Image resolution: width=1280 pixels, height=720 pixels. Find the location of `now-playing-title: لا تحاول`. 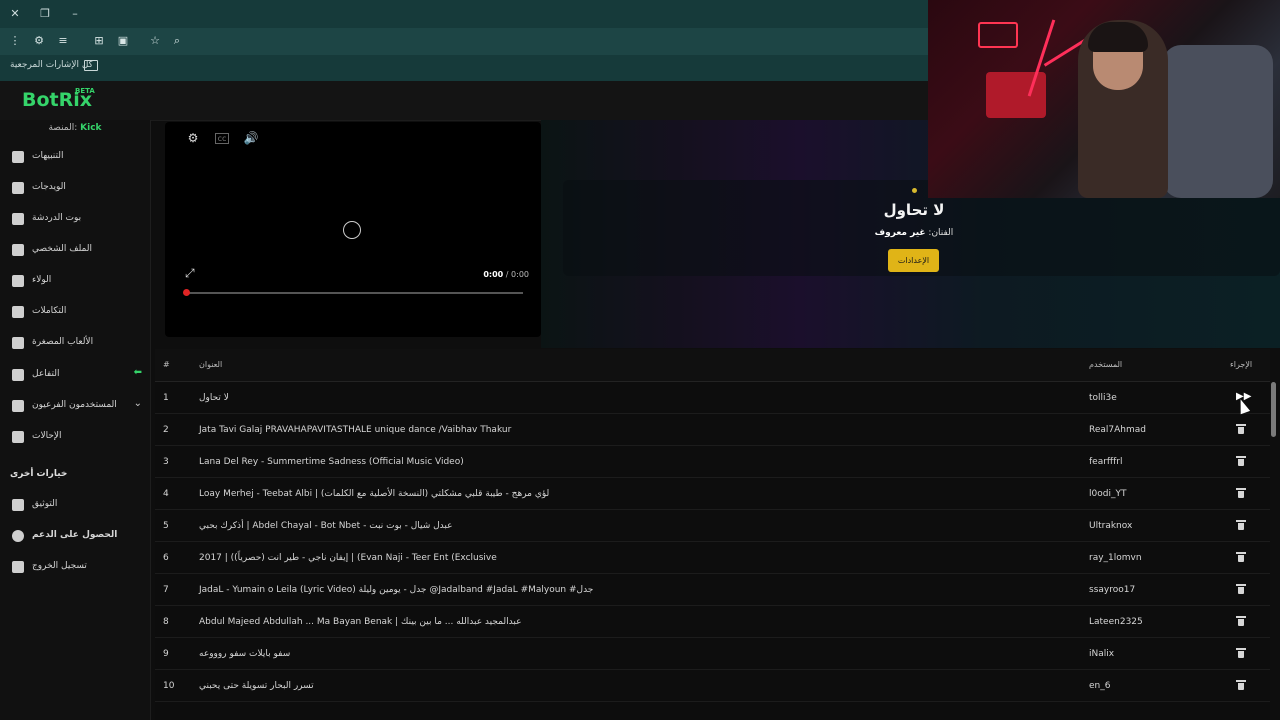

now-playing-title: لا تحاول is located at coordinates (914, 210).